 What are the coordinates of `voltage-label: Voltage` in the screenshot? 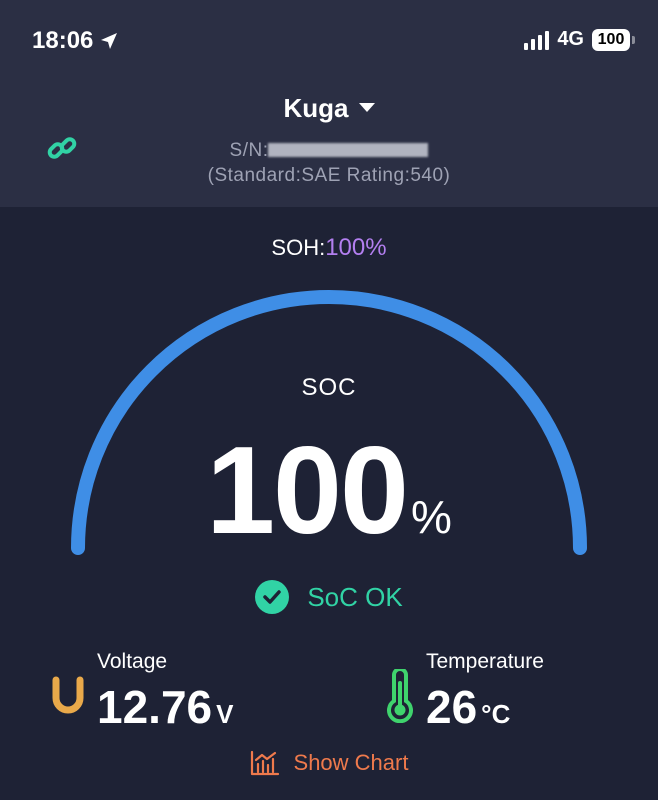 It's located at (132, 661).